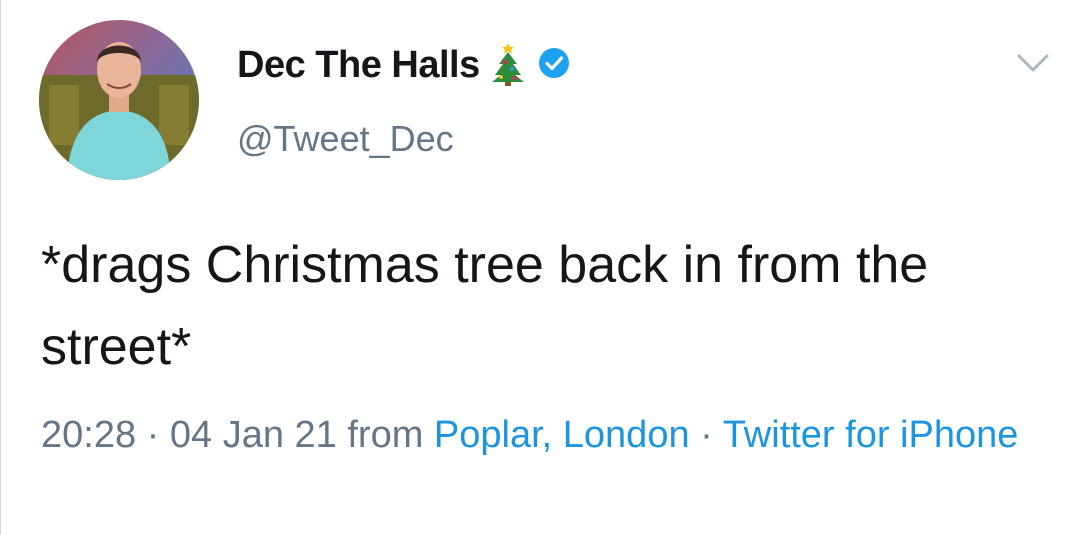  Describe the element at coordinates (871, 435) in the screenshot. I see `client-link: Twitter for iPhone` at that location.